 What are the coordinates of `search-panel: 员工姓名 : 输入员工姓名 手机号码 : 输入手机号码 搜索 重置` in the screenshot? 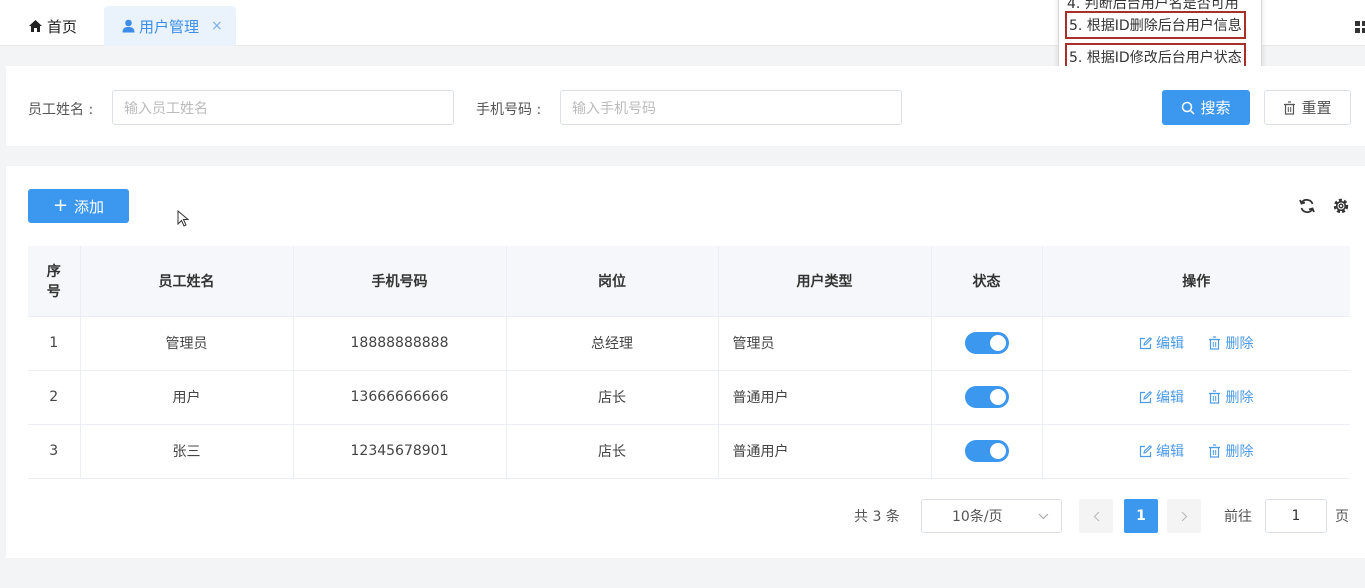 It's located at (685, 106).